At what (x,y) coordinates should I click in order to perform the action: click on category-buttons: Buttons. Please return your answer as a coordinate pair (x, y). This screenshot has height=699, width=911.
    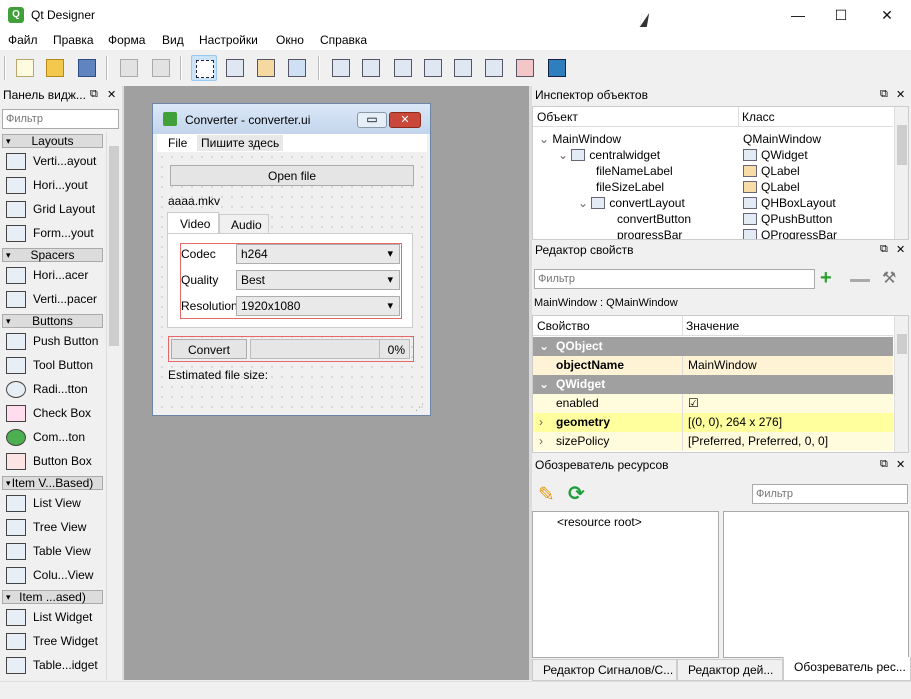
    Looking at the image, I should click on (52, 321).